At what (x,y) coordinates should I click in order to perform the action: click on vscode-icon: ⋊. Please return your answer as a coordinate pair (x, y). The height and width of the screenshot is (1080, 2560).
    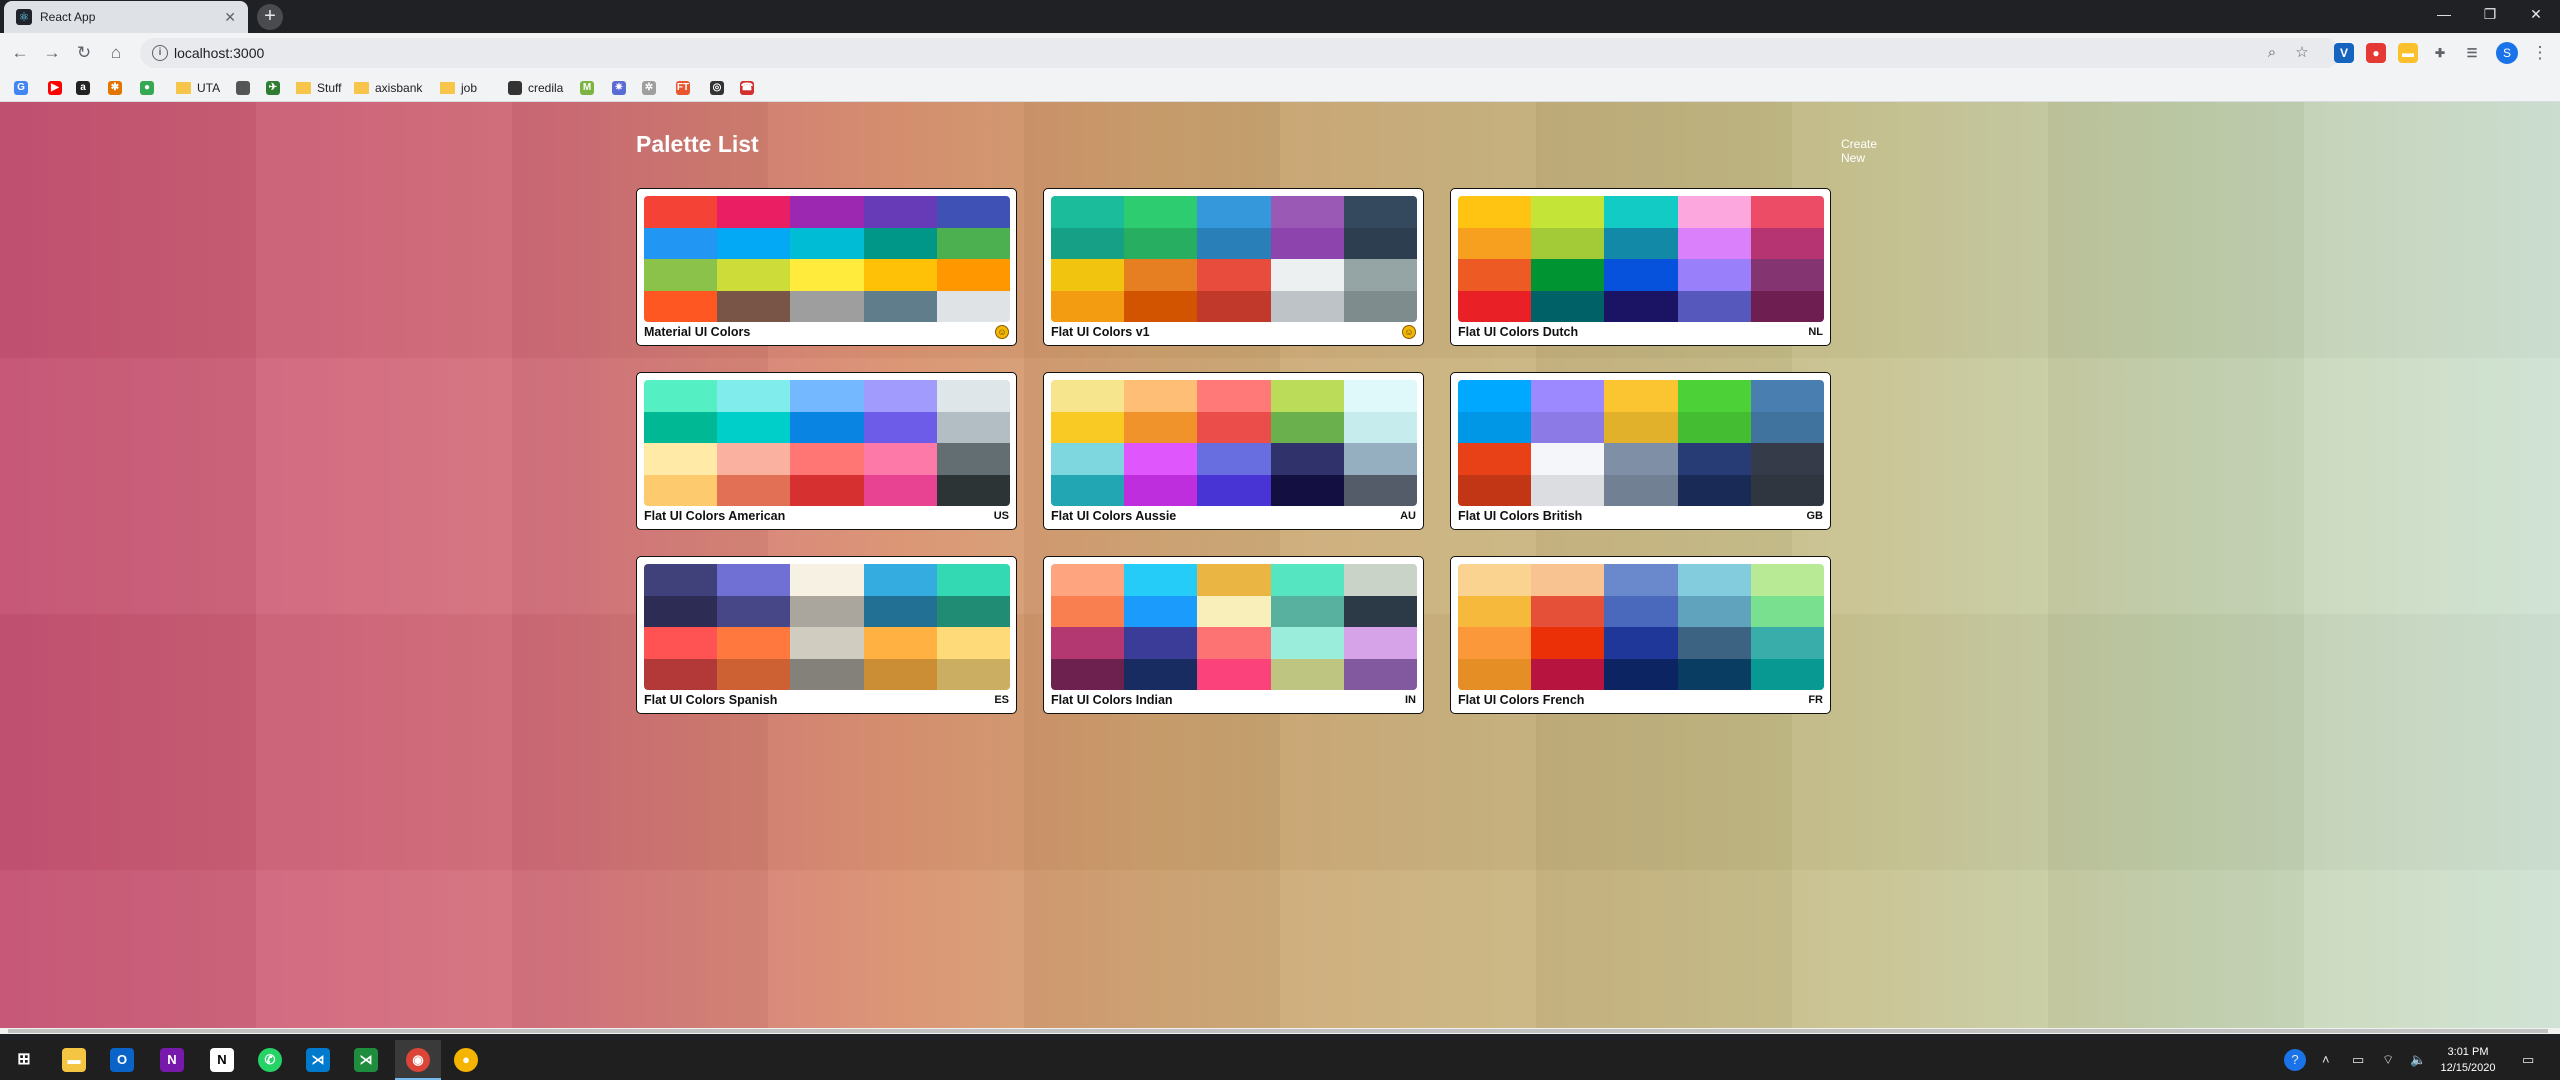
    Looking at the image, I should click on (318, 1060).